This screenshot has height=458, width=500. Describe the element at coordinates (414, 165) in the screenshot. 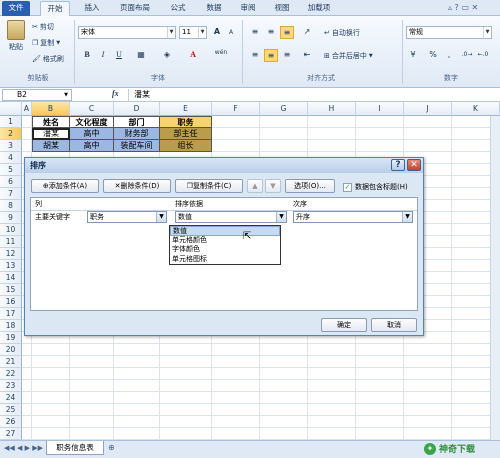

I see `close-button: ✕` at that location.